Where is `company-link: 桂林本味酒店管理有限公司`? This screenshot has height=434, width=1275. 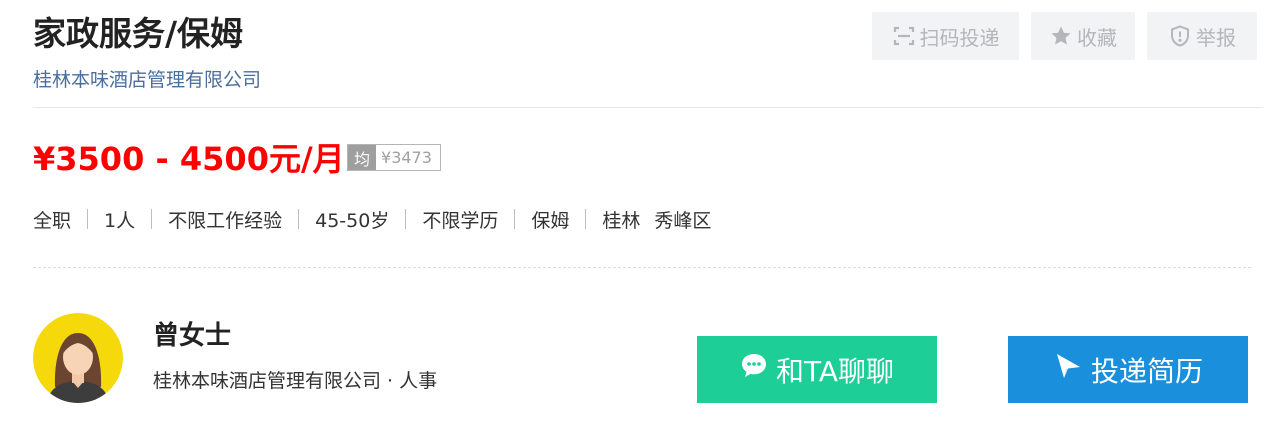 company-link: 桂林本味酒店管理有限公司 is located at coordinates (147, 80).